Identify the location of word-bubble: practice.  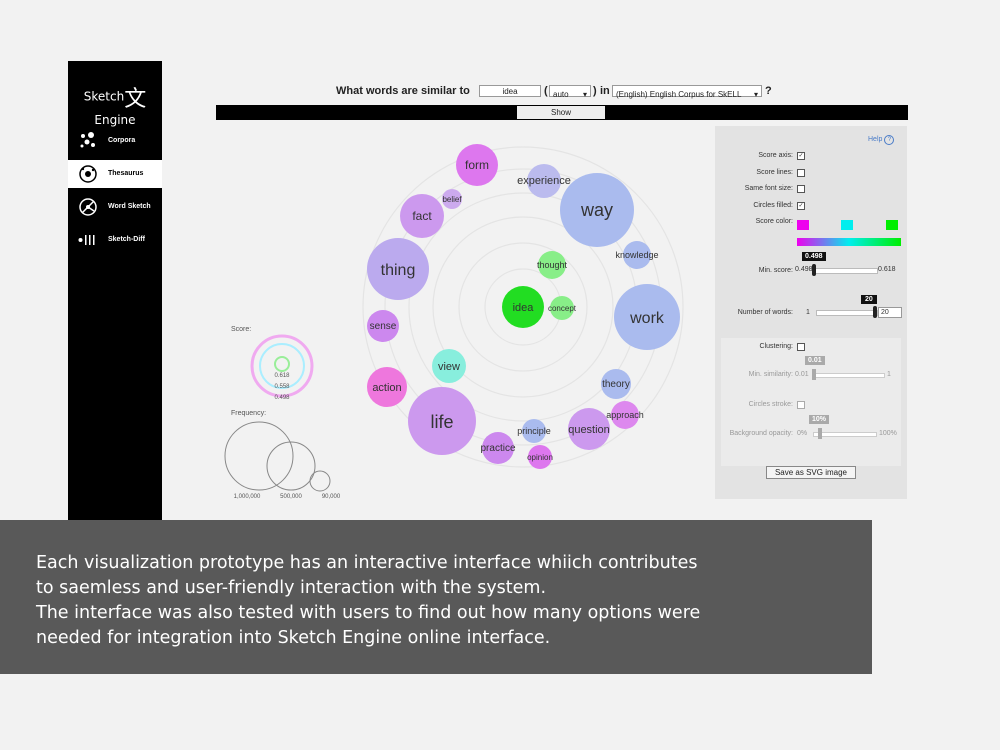
(498, 448).